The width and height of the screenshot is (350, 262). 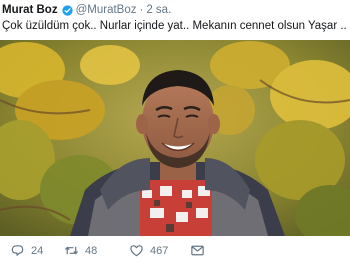 I want to click on reply-button: 24, so click(x=26, y=250).